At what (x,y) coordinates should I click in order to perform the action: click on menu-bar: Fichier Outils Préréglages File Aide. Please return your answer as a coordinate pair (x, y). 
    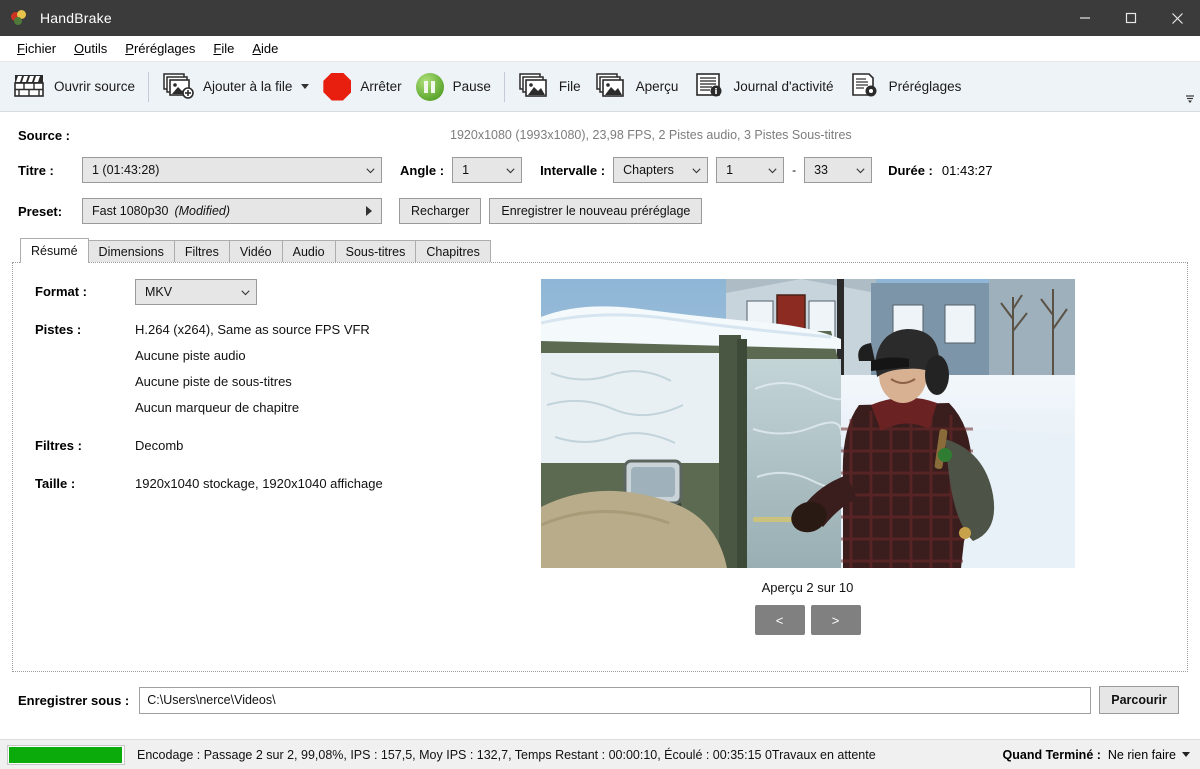
    Looking at the image, I should click on (600, 49).